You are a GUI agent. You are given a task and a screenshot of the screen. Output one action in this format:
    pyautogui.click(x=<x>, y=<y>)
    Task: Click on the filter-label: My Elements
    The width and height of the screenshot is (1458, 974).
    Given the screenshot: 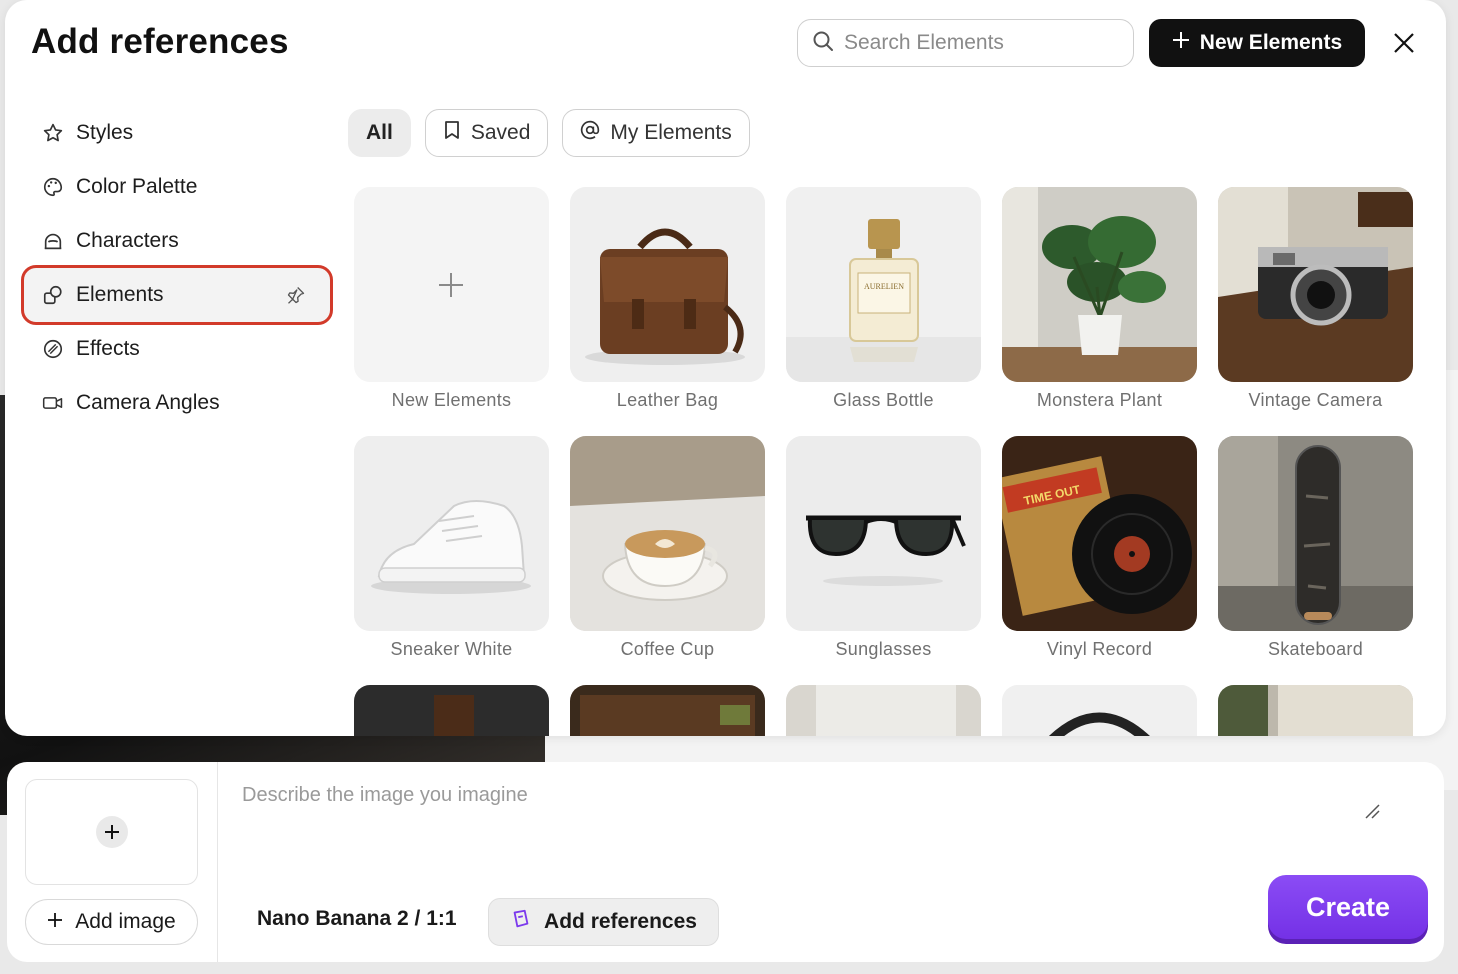 What is the action you would take?
    pyautogui.click(x=671, y=132)
    